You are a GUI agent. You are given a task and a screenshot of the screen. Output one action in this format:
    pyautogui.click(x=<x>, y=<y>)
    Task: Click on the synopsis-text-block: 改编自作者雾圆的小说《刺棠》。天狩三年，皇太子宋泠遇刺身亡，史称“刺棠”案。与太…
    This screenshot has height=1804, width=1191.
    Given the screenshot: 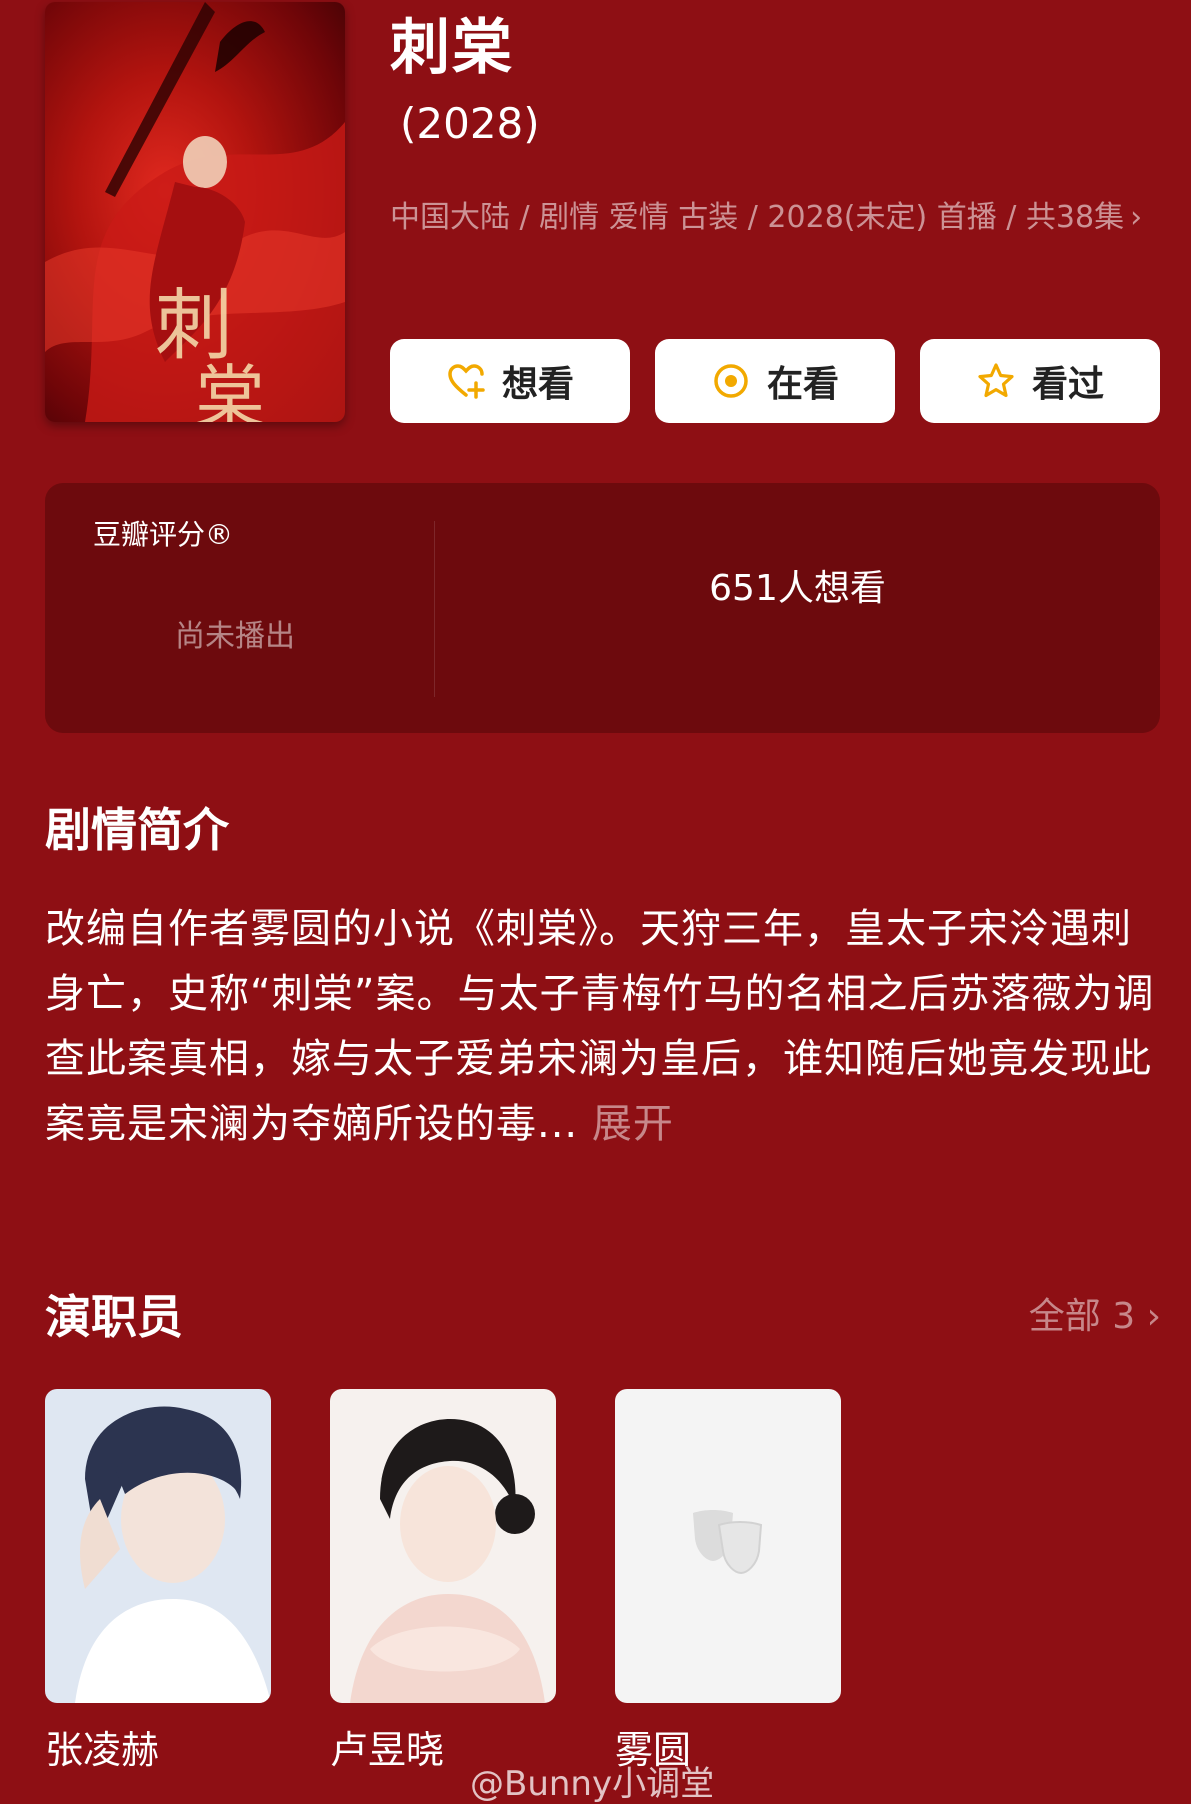 What is the action you would take?
    pyautogui.click(x=602, y=1027)
    